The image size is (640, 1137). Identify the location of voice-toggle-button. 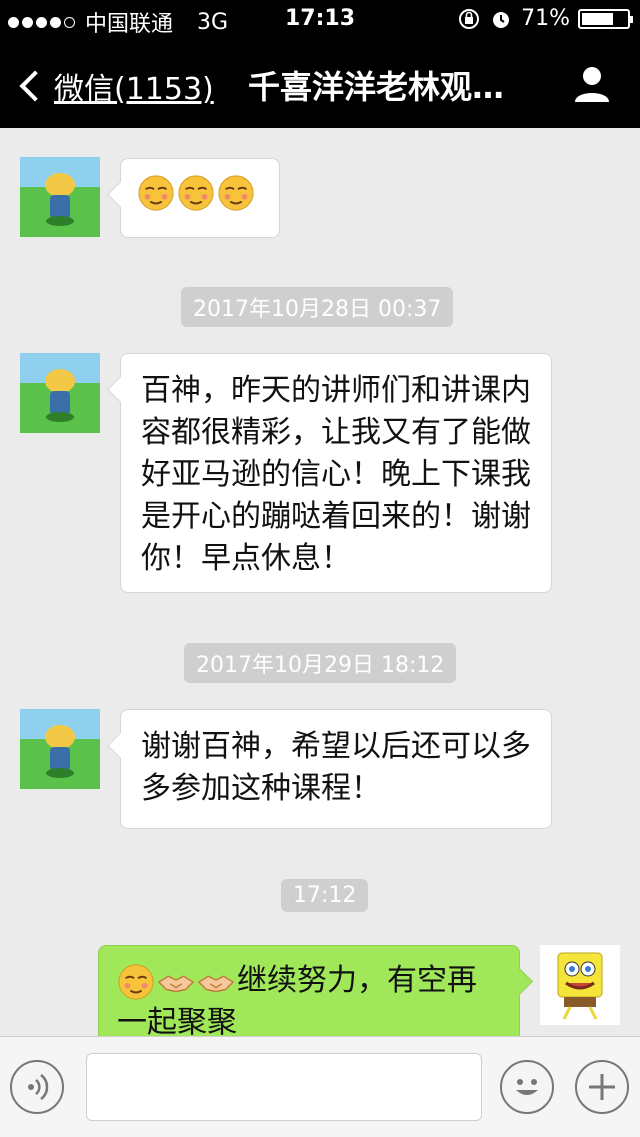
(37, 1087).